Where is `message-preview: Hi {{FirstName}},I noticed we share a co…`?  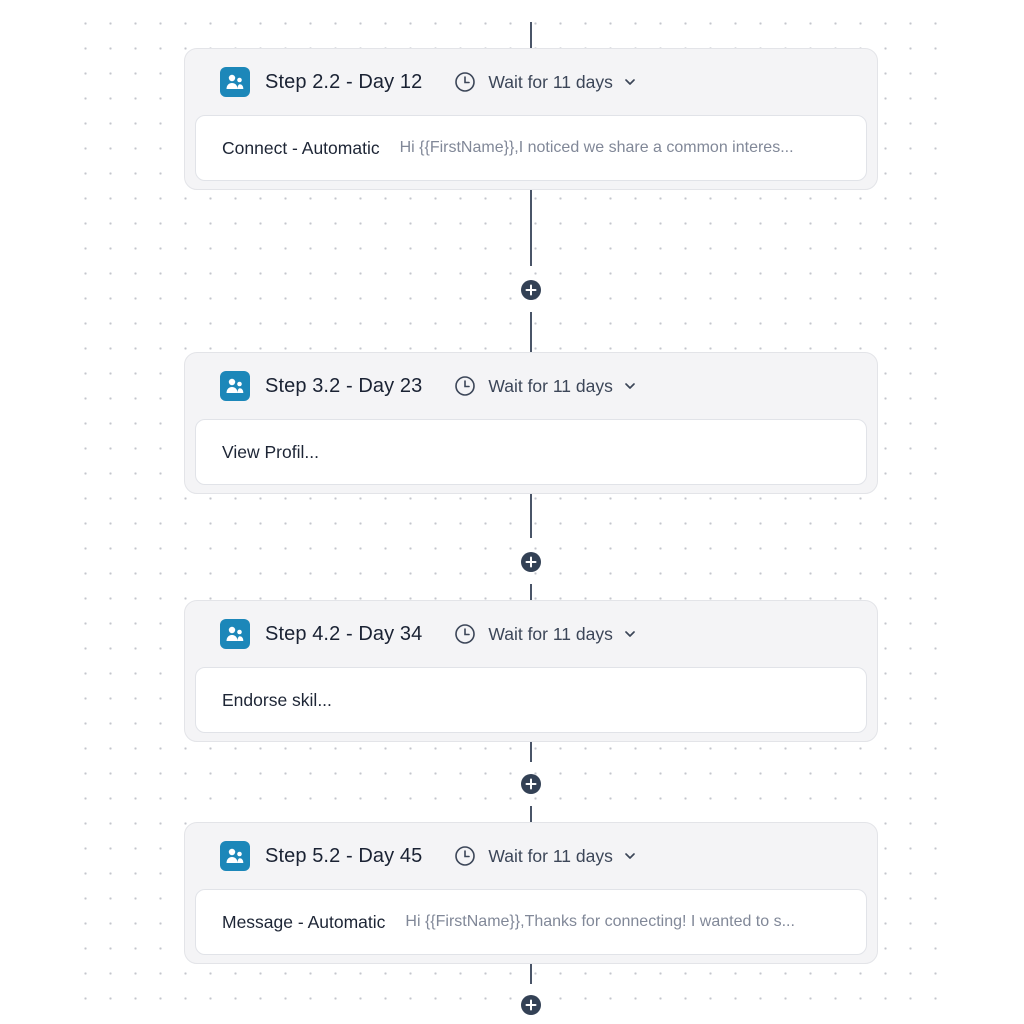 message-preview: Hi {{FirstName}},I noticed we share a co… is located at coordinates (596, 147).